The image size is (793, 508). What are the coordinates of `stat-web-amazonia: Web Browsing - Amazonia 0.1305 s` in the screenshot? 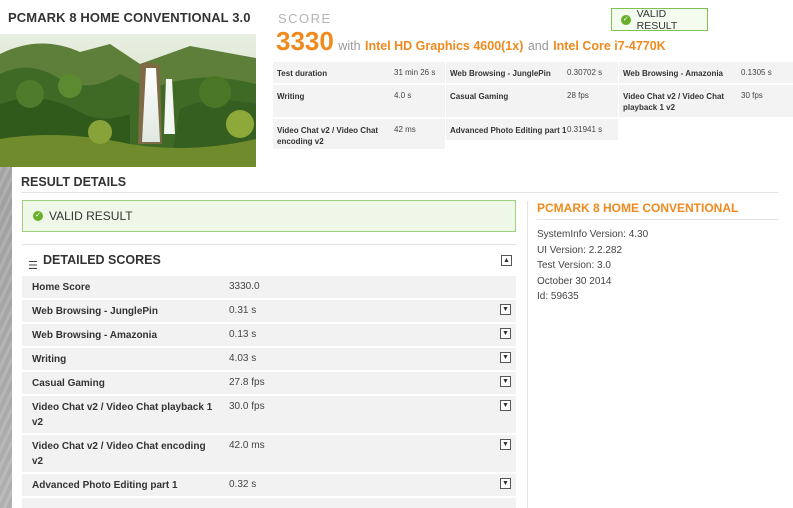 It's located at (706, 73).